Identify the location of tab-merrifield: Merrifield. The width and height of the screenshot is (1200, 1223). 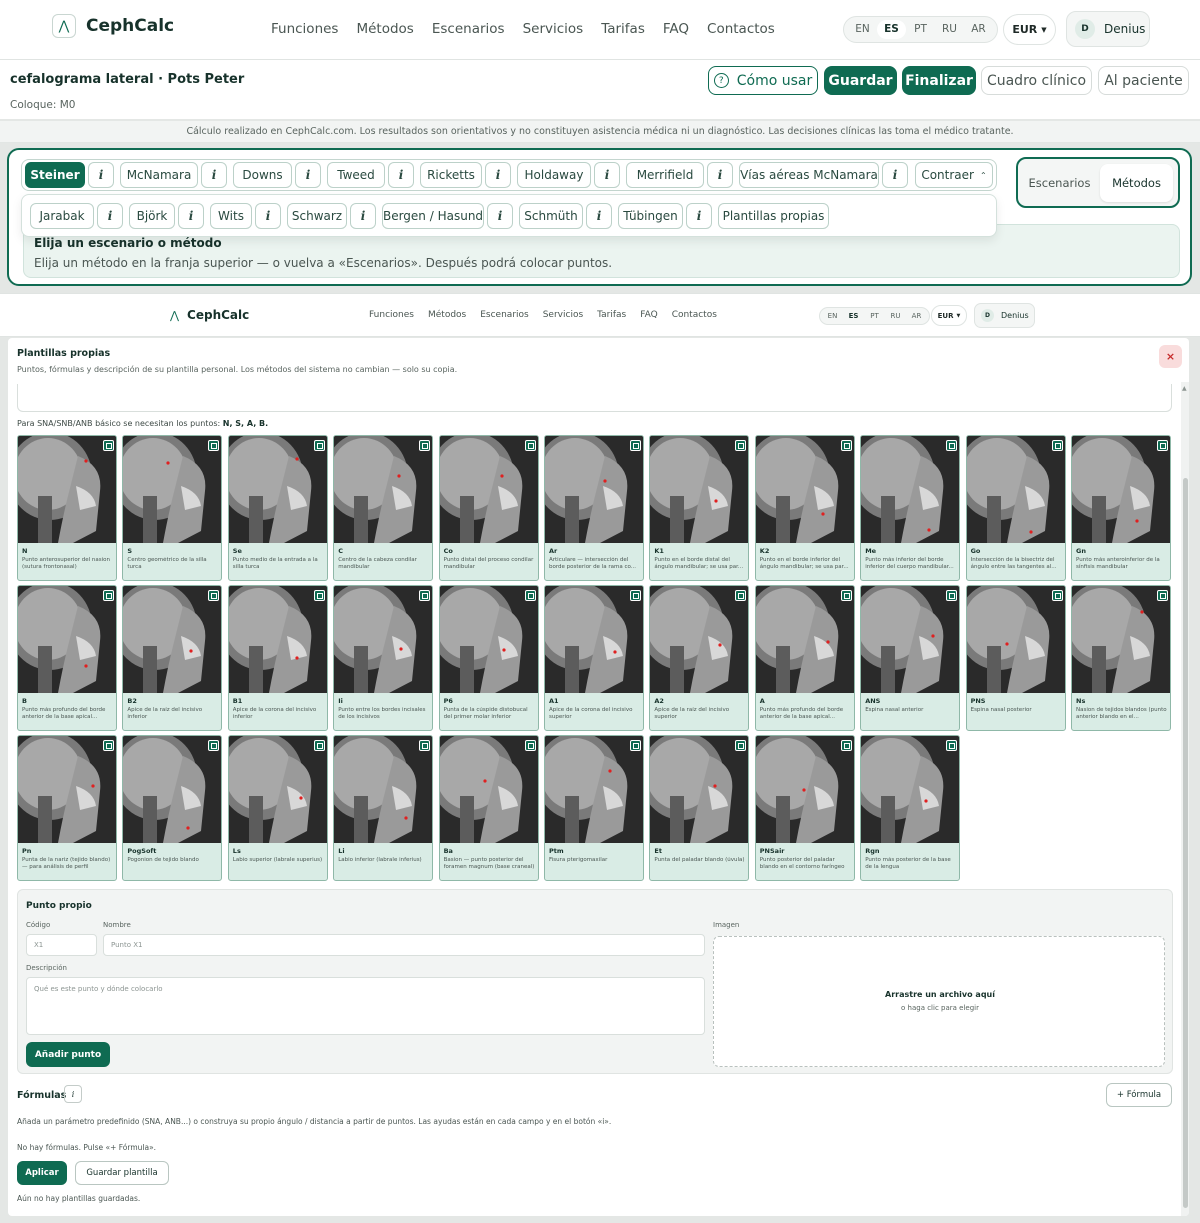
(665, 175).